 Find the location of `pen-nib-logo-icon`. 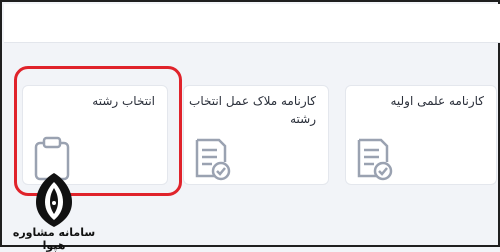

pen-nib-logo-icon is located at coordinates (54, 200).